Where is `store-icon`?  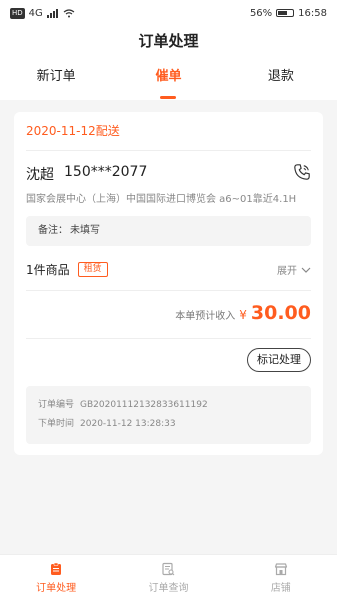
store-icon is located at coordinates (280, 568).